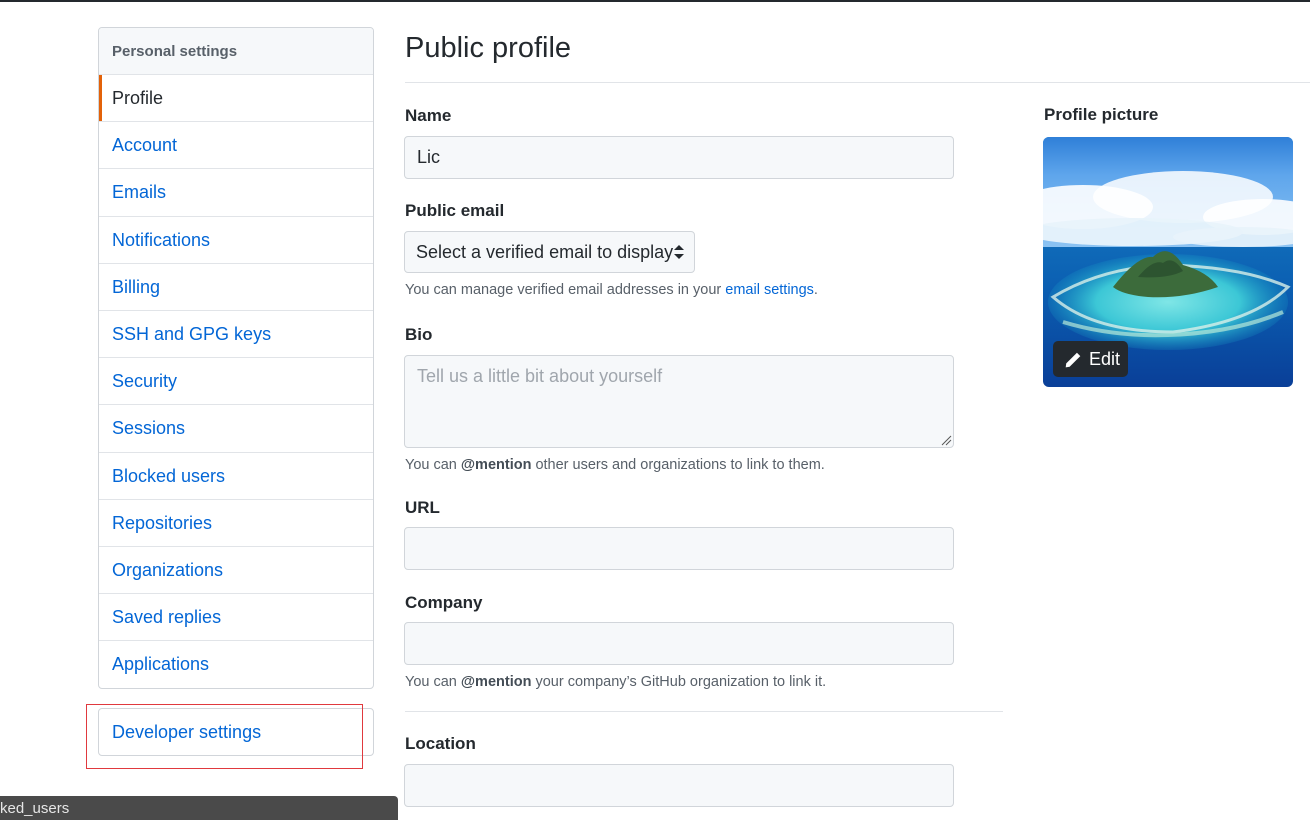 The height and width of the screenshot is (820, 1310). Describe the element at coordinates (679, 643) in the screenshot. I see `company-field` at that location.